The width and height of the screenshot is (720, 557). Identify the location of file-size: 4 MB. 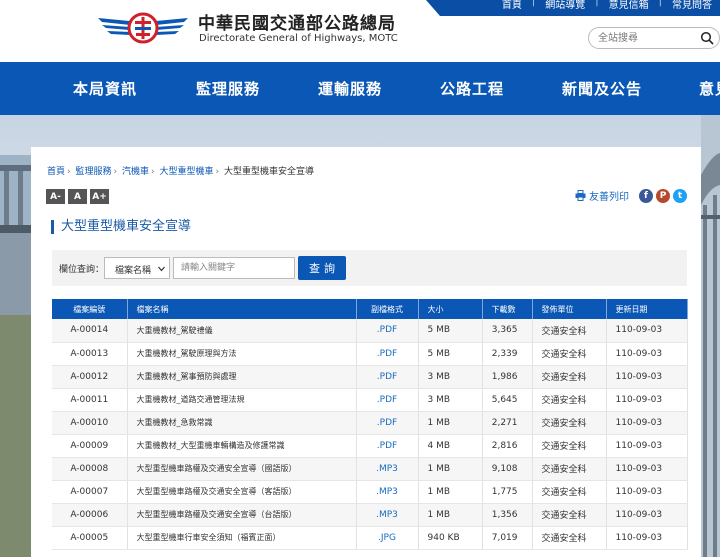
(450, 446).